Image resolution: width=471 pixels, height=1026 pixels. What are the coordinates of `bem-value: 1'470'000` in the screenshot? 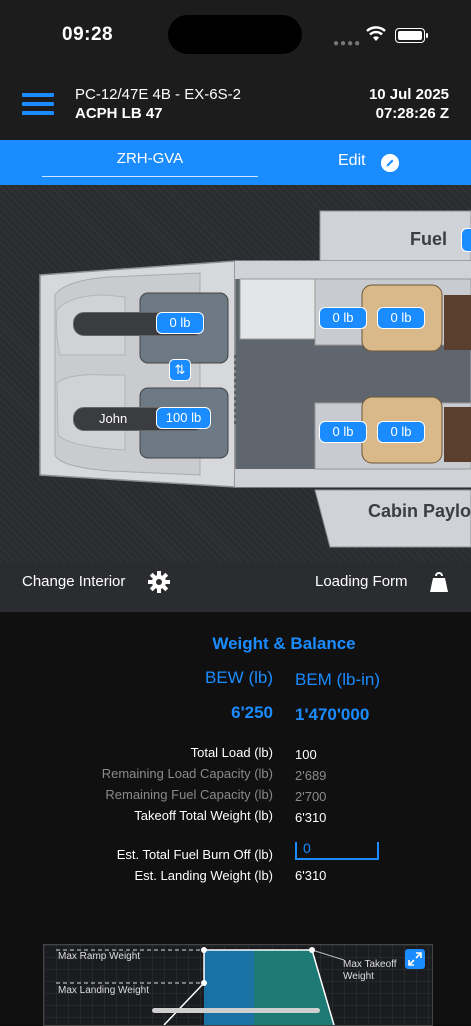 It's located at (332, 714).